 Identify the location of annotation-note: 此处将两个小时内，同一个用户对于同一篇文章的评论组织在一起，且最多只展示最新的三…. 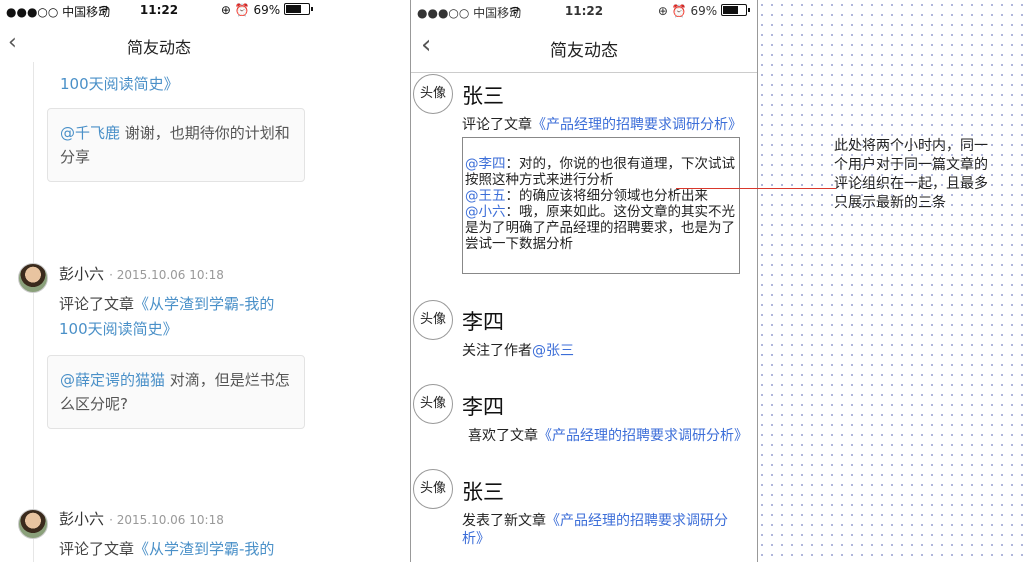
(911, 174).